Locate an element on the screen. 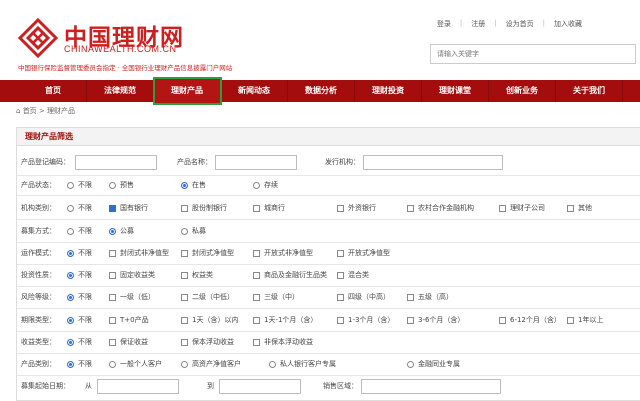  invest-option-fixed: 固定收益类 is located at coordinates (132, 275).